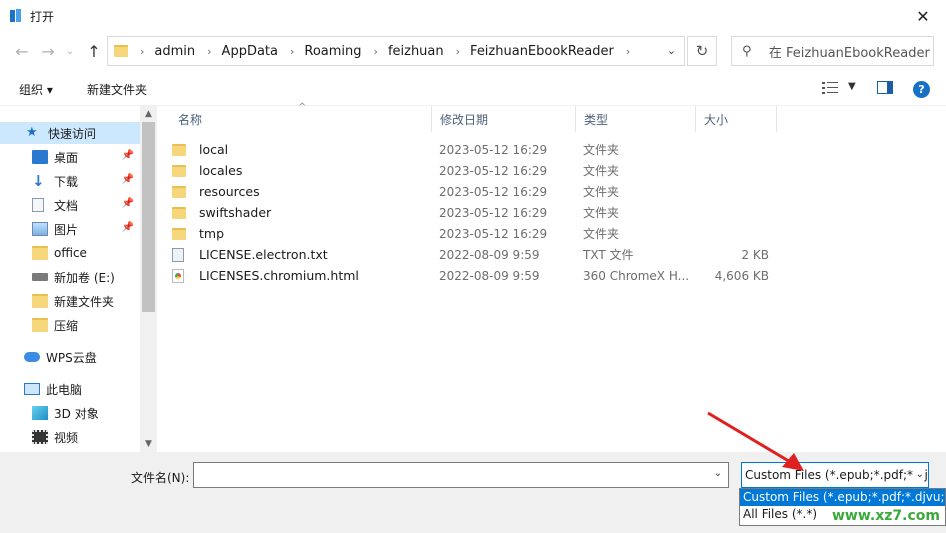 The image size is (946, 533). What do you see at coordinates (178, 275) in the screenshot?
I see `html-file-icon` at bounding box center [178, 275].